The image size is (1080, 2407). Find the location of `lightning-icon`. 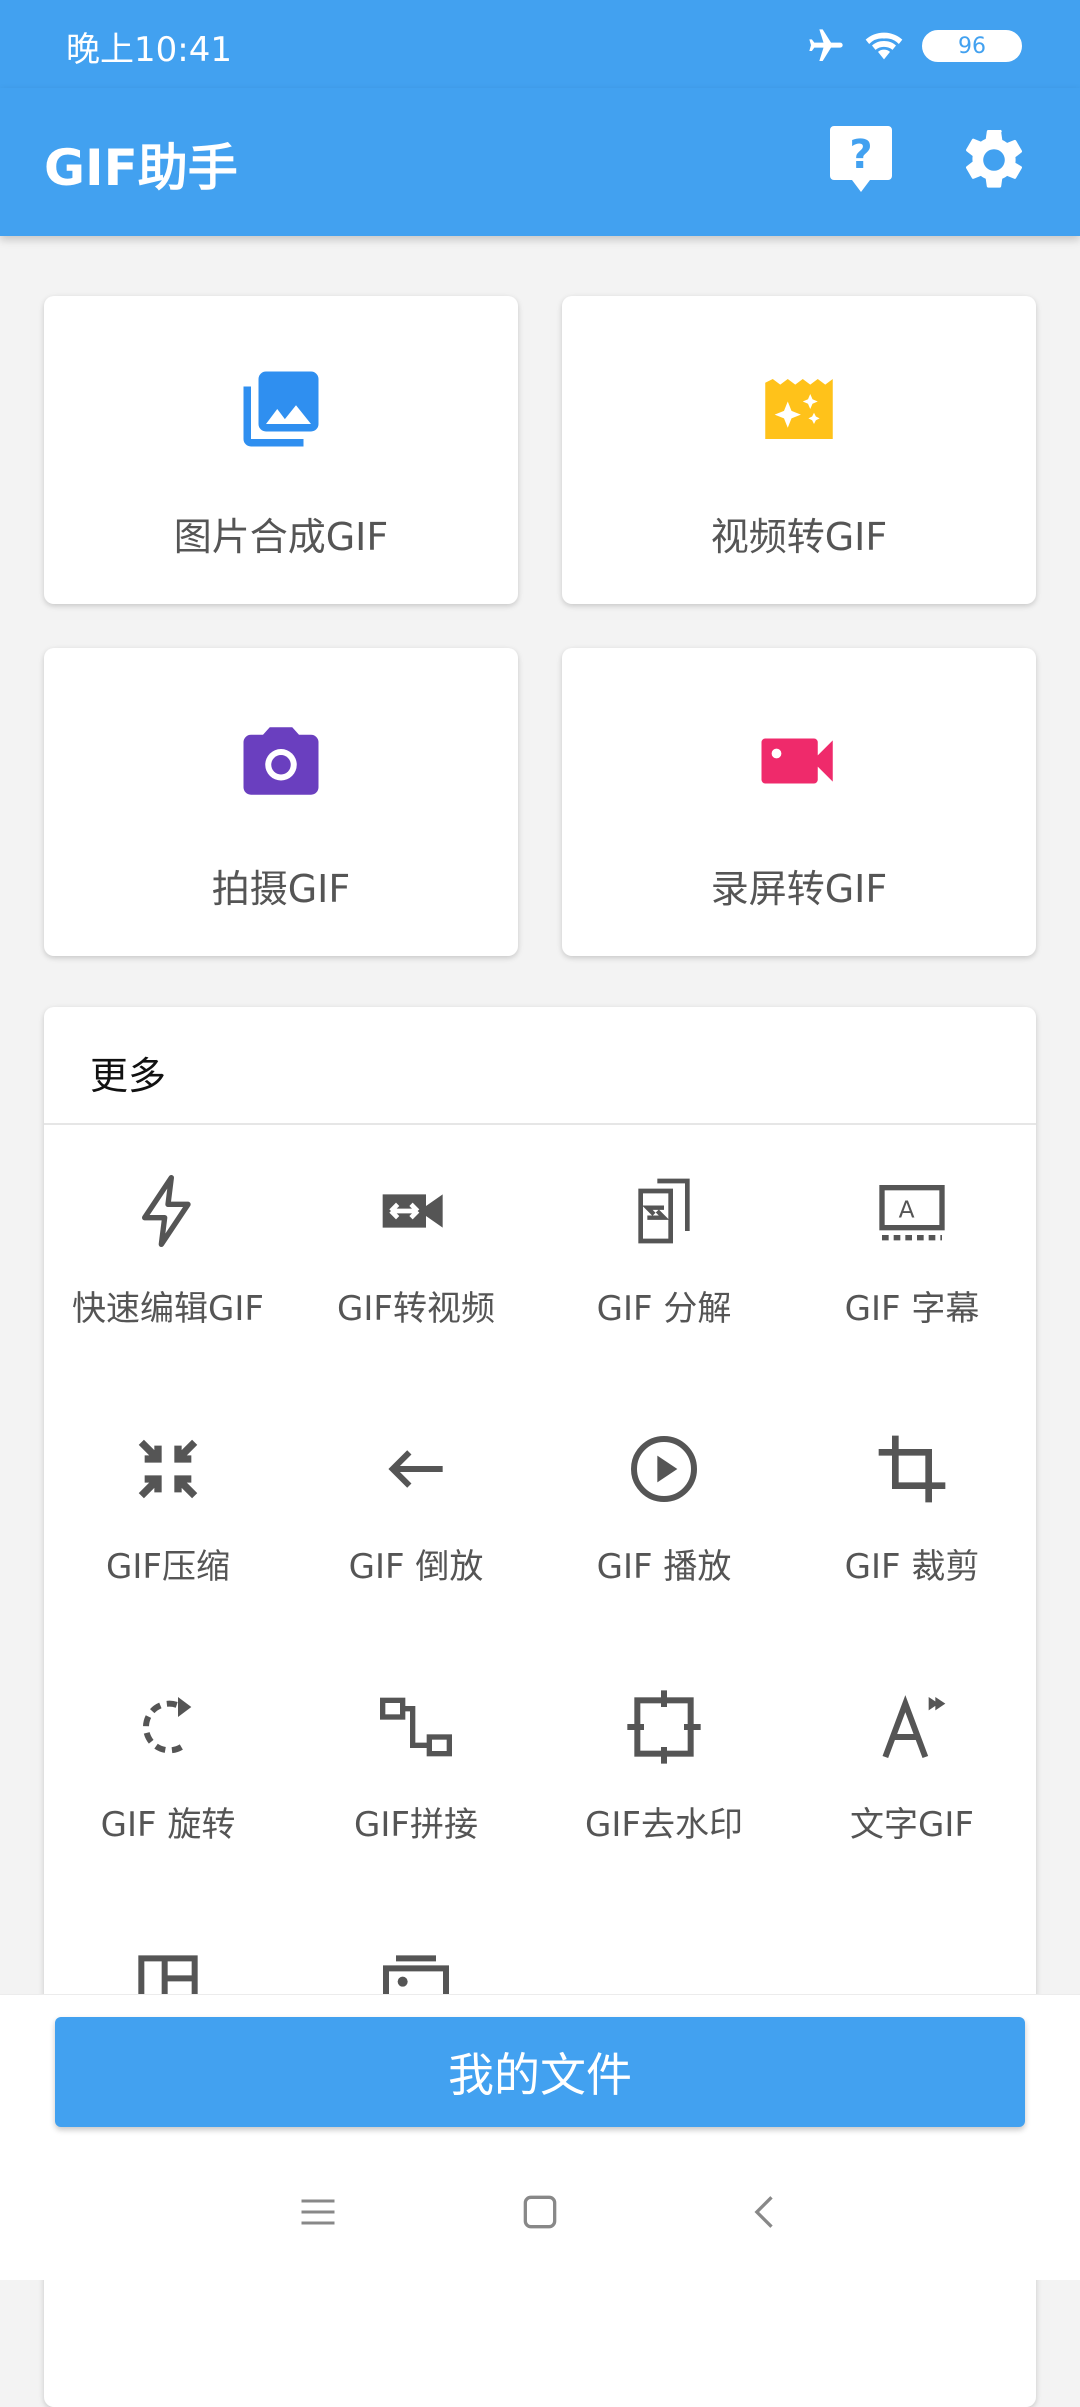

lightning-icon is located at coordinates (166, 1211).